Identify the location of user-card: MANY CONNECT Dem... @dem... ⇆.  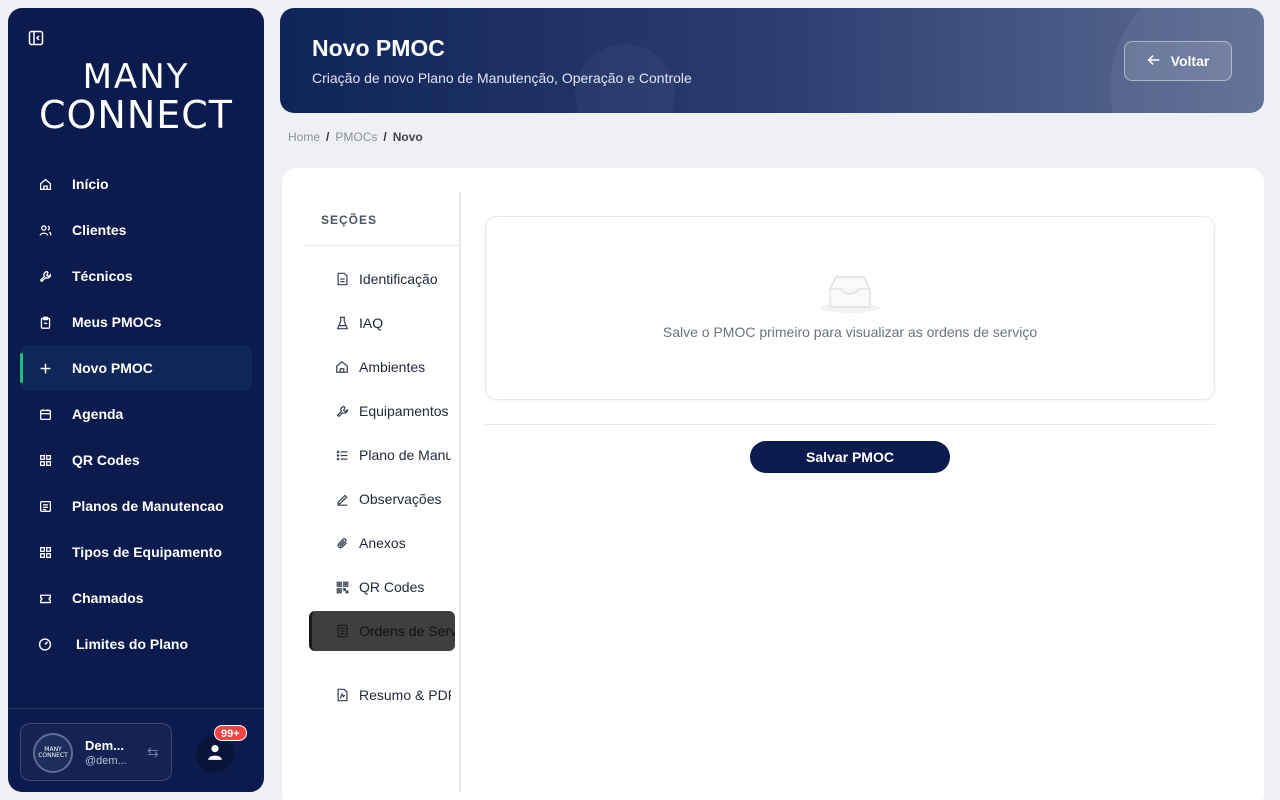
(96, 752).